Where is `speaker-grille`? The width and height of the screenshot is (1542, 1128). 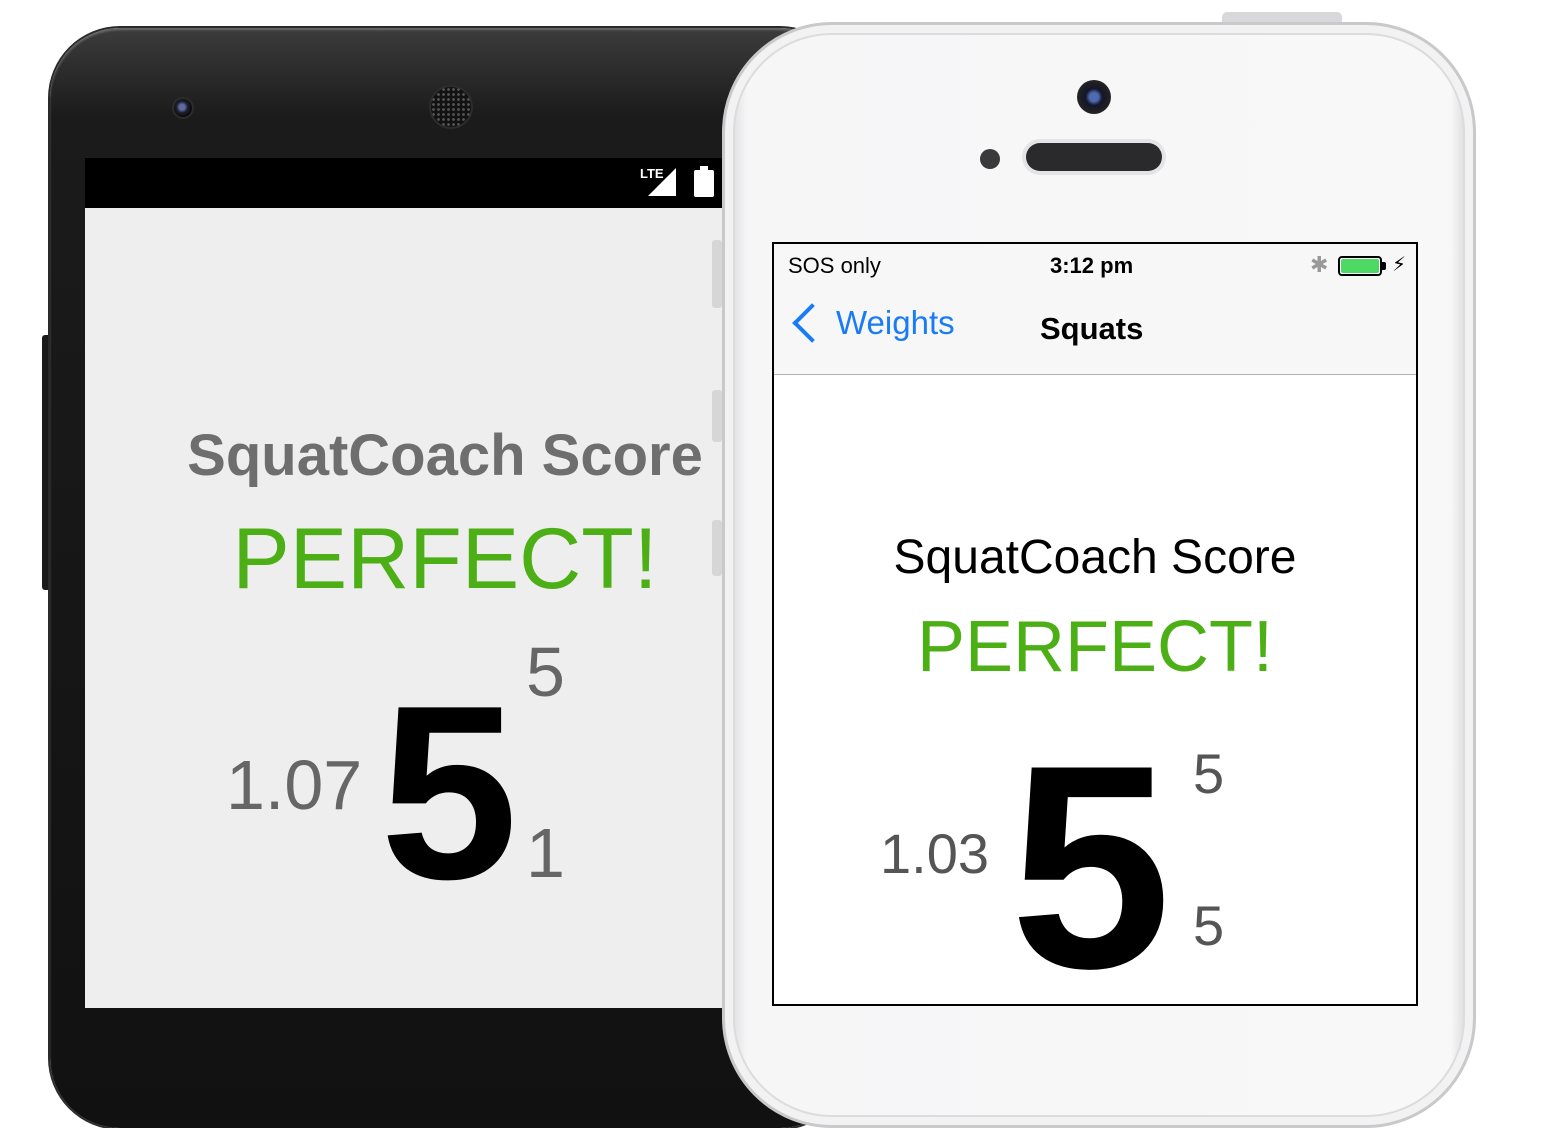
speaker-grille is located at coordinates (451, 107).